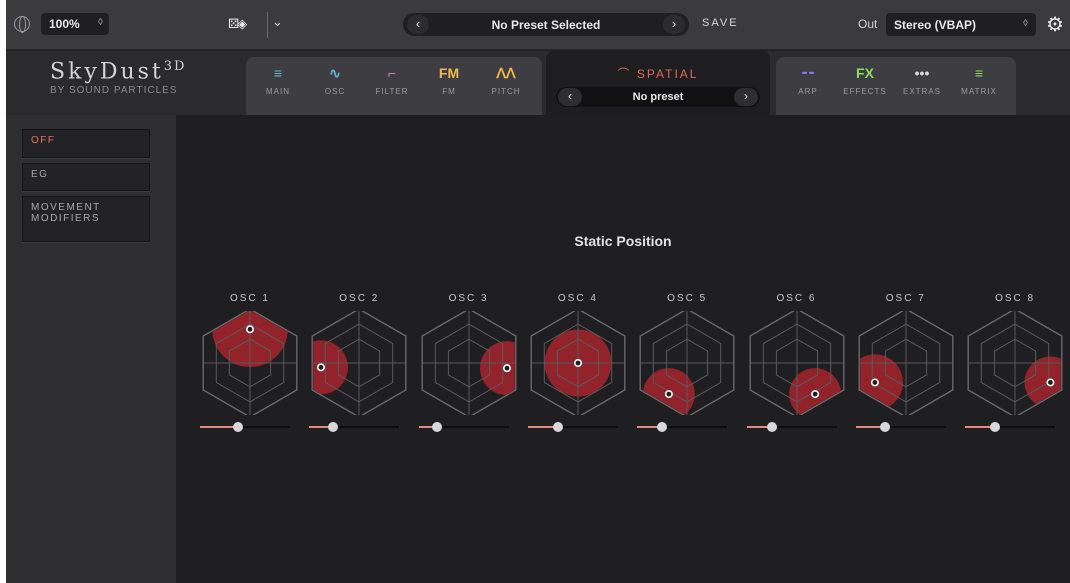 Image resolution: width=1070 pixels, height=583 pixels. I want to click on spatial-title: ⌒ SPATIAL, so click(658, 73).